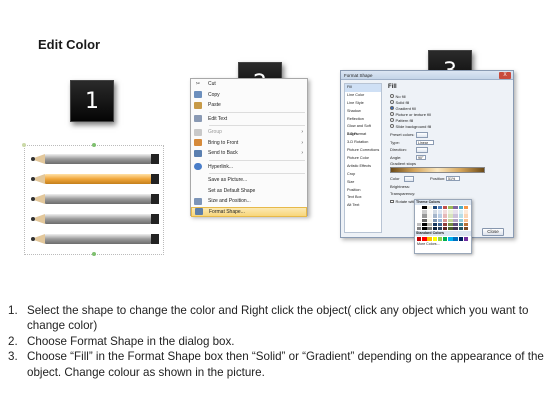  Describe the element at coordinates (363, 167) in the screenshot. I see `nav-item-artistic-effects: Artistic Effects` at that location.